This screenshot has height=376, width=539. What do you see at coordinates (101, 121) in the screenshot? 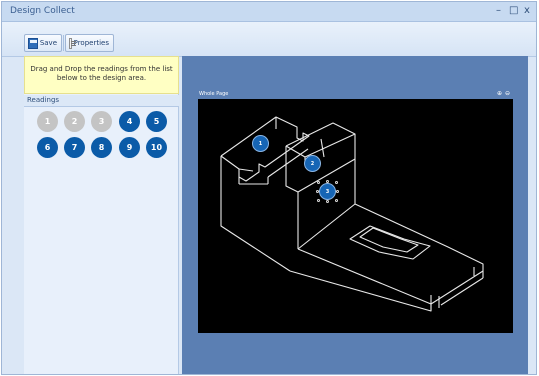
I see `reading-3-button: 3` at bounding box center [101, 121].